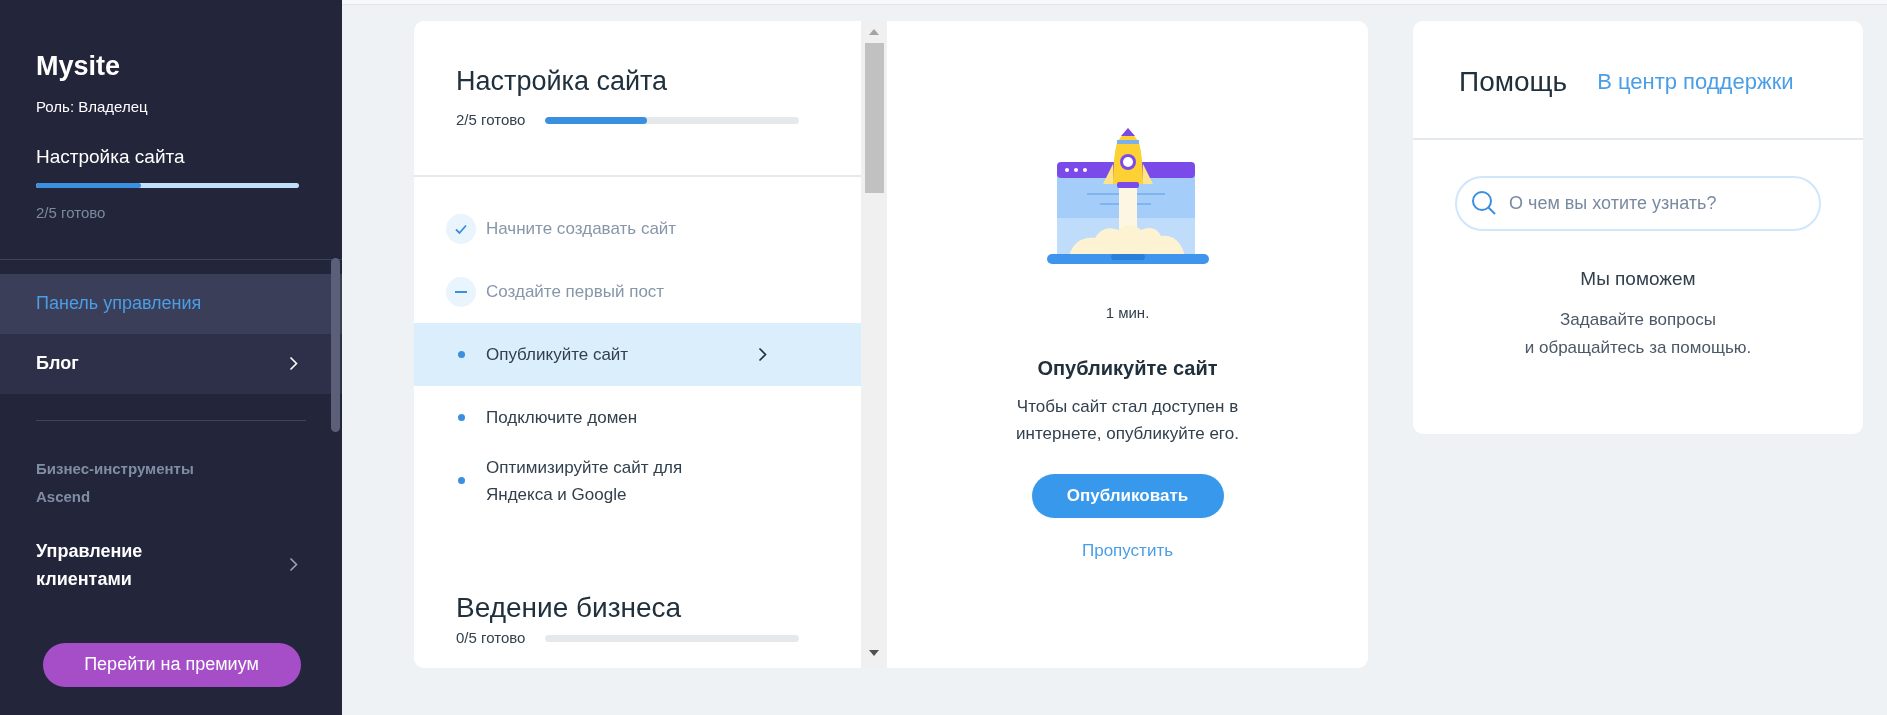 The width and height of the screenshot is (1887, 715). I want to click on site-name: Mysite, so click(79, 66).